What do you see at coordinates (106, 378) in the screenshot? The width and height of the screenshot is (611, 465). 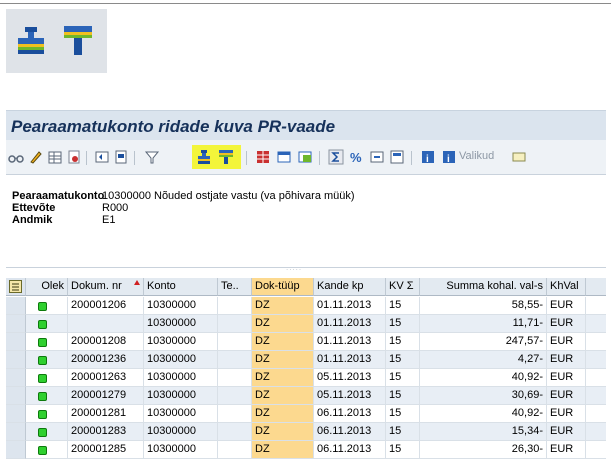 I see `cell-dokum: 200001263` at bounding box center [106, 378].